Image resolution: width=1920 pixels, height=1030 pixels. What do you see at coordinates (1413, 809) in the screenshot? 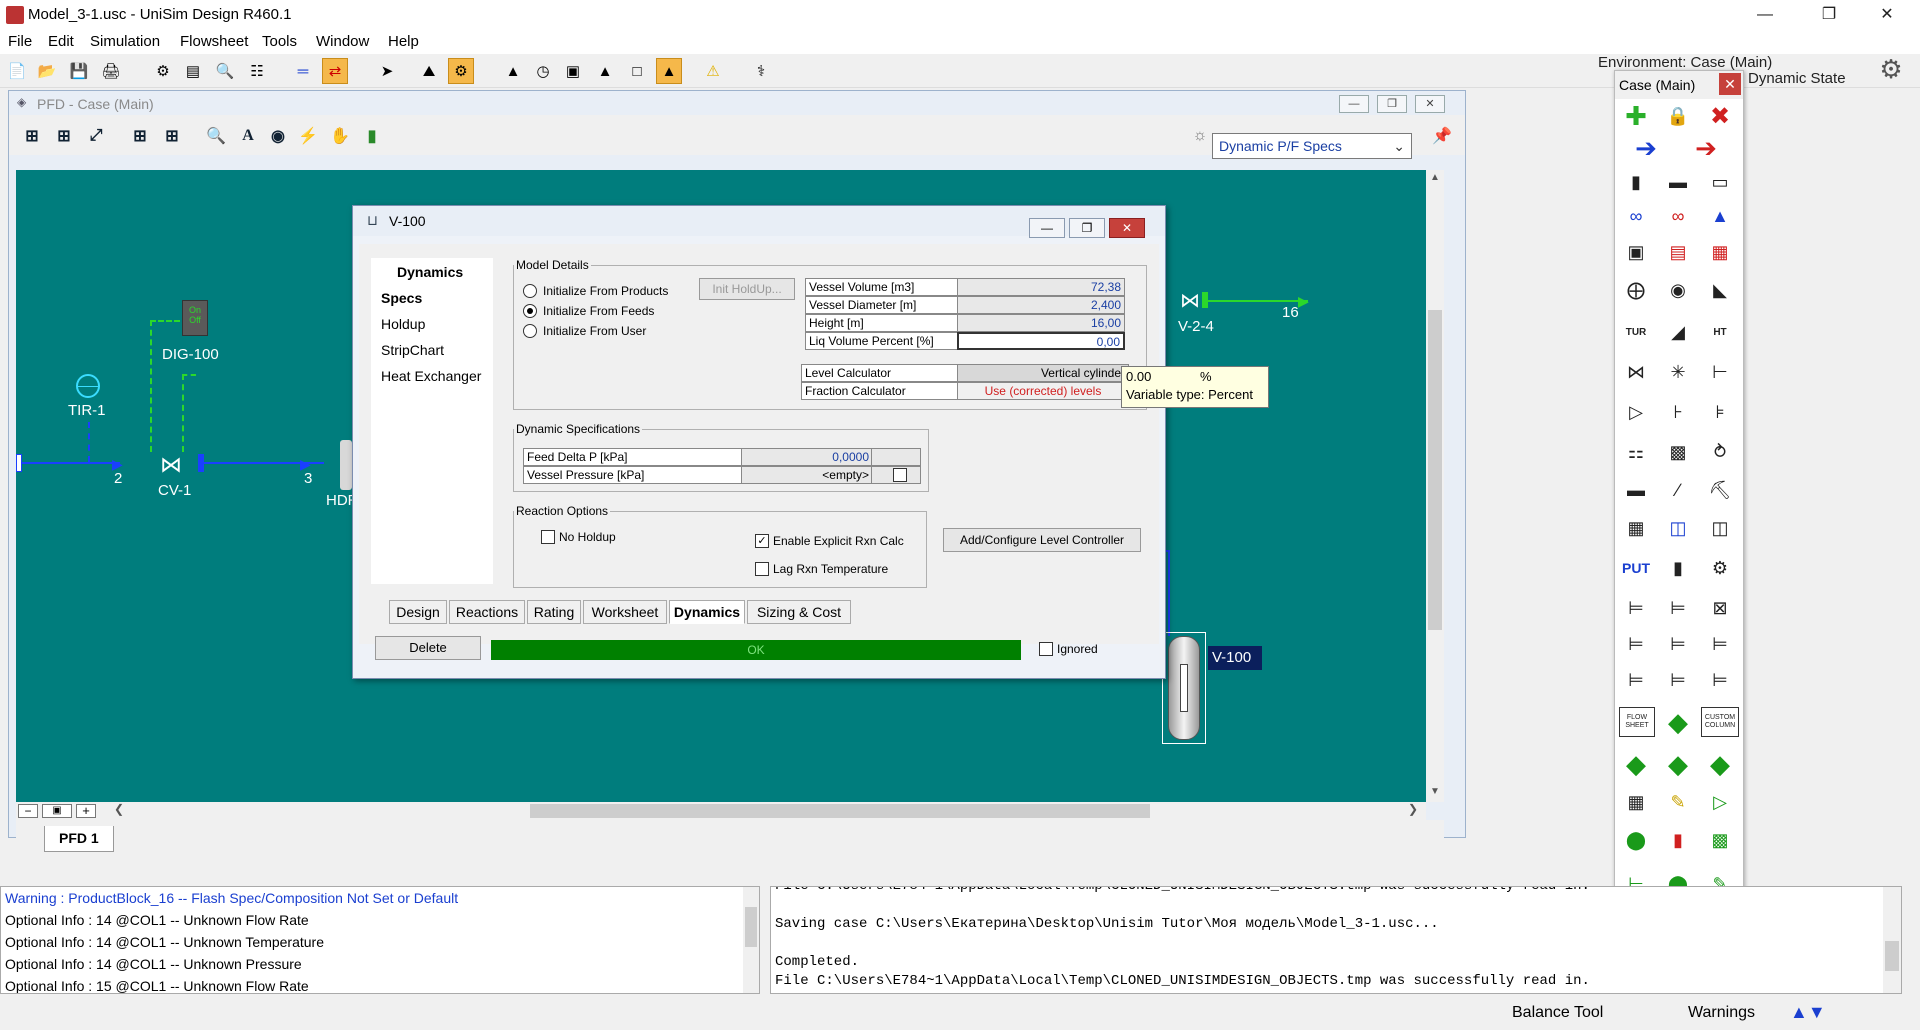
I see `scroll-right-icon: ❯` at bounding box center [1413, 809].